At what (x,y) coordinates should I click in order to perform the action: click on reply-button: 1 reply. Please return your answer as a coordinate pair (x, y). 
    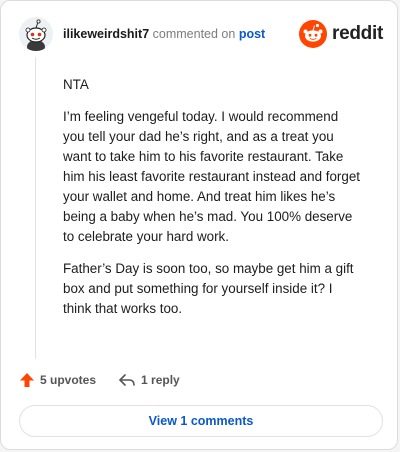
    Looking at the image, I should click on (149, 380).